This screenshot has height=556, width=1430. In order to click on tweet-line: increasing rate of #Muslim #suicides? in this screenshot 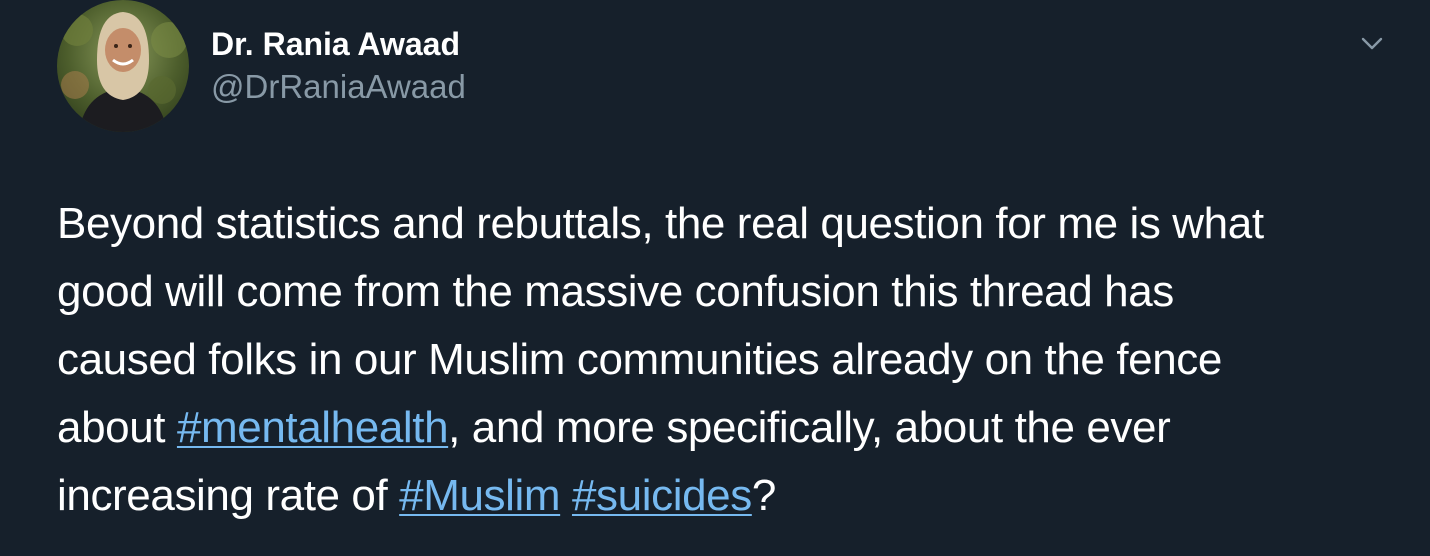, I will do `click(722, 496)`.